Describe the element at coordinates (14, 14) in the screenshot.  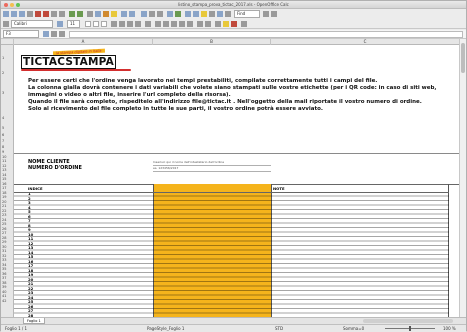
I see `open-file-icon` at that location.